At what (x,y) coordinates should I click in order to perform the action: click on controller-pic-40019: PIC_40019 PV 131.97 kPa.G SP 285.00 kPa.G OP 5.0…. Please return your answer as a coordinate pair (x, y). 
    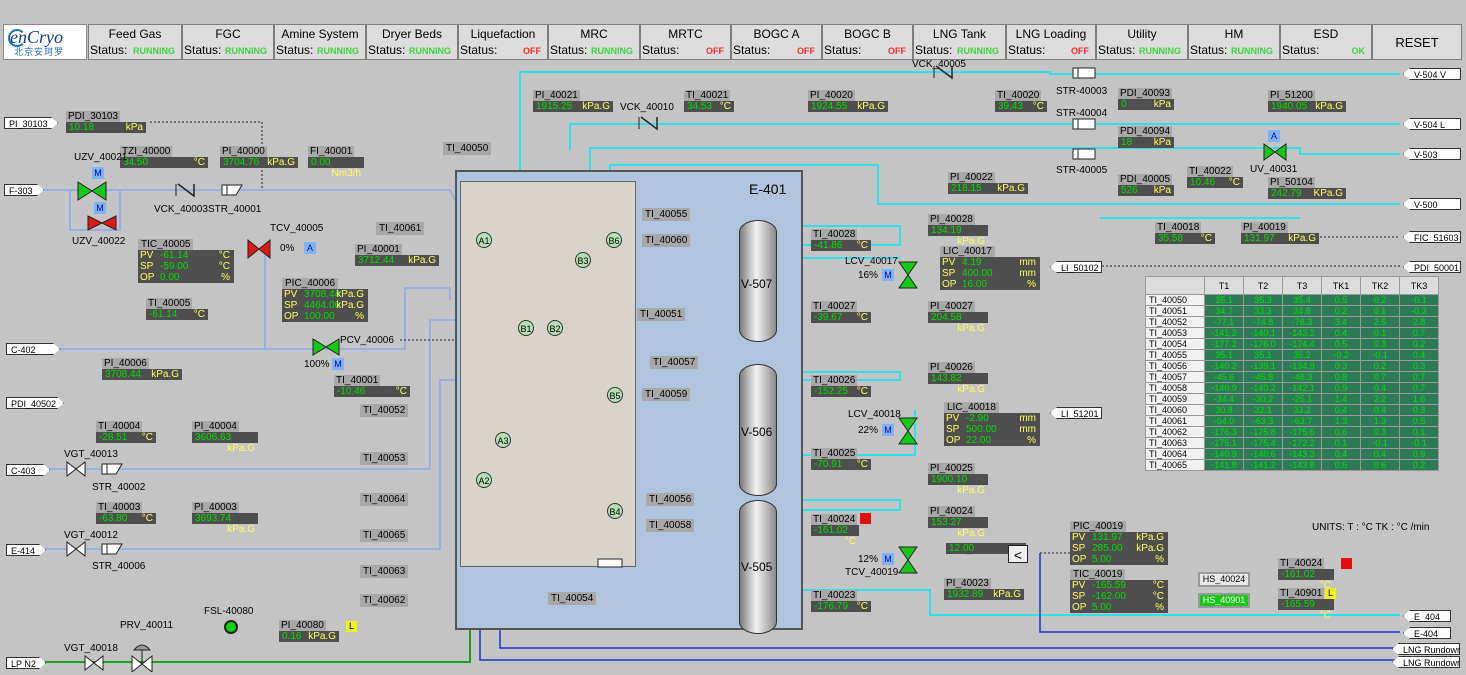
    Looking at the image, I should click on (1119, 543).